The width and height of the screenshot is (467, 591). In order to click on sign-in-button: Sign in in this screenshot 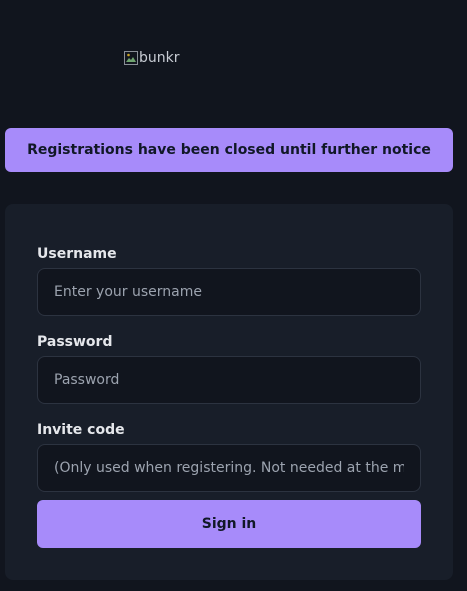, I will do `click(229, 524)`.